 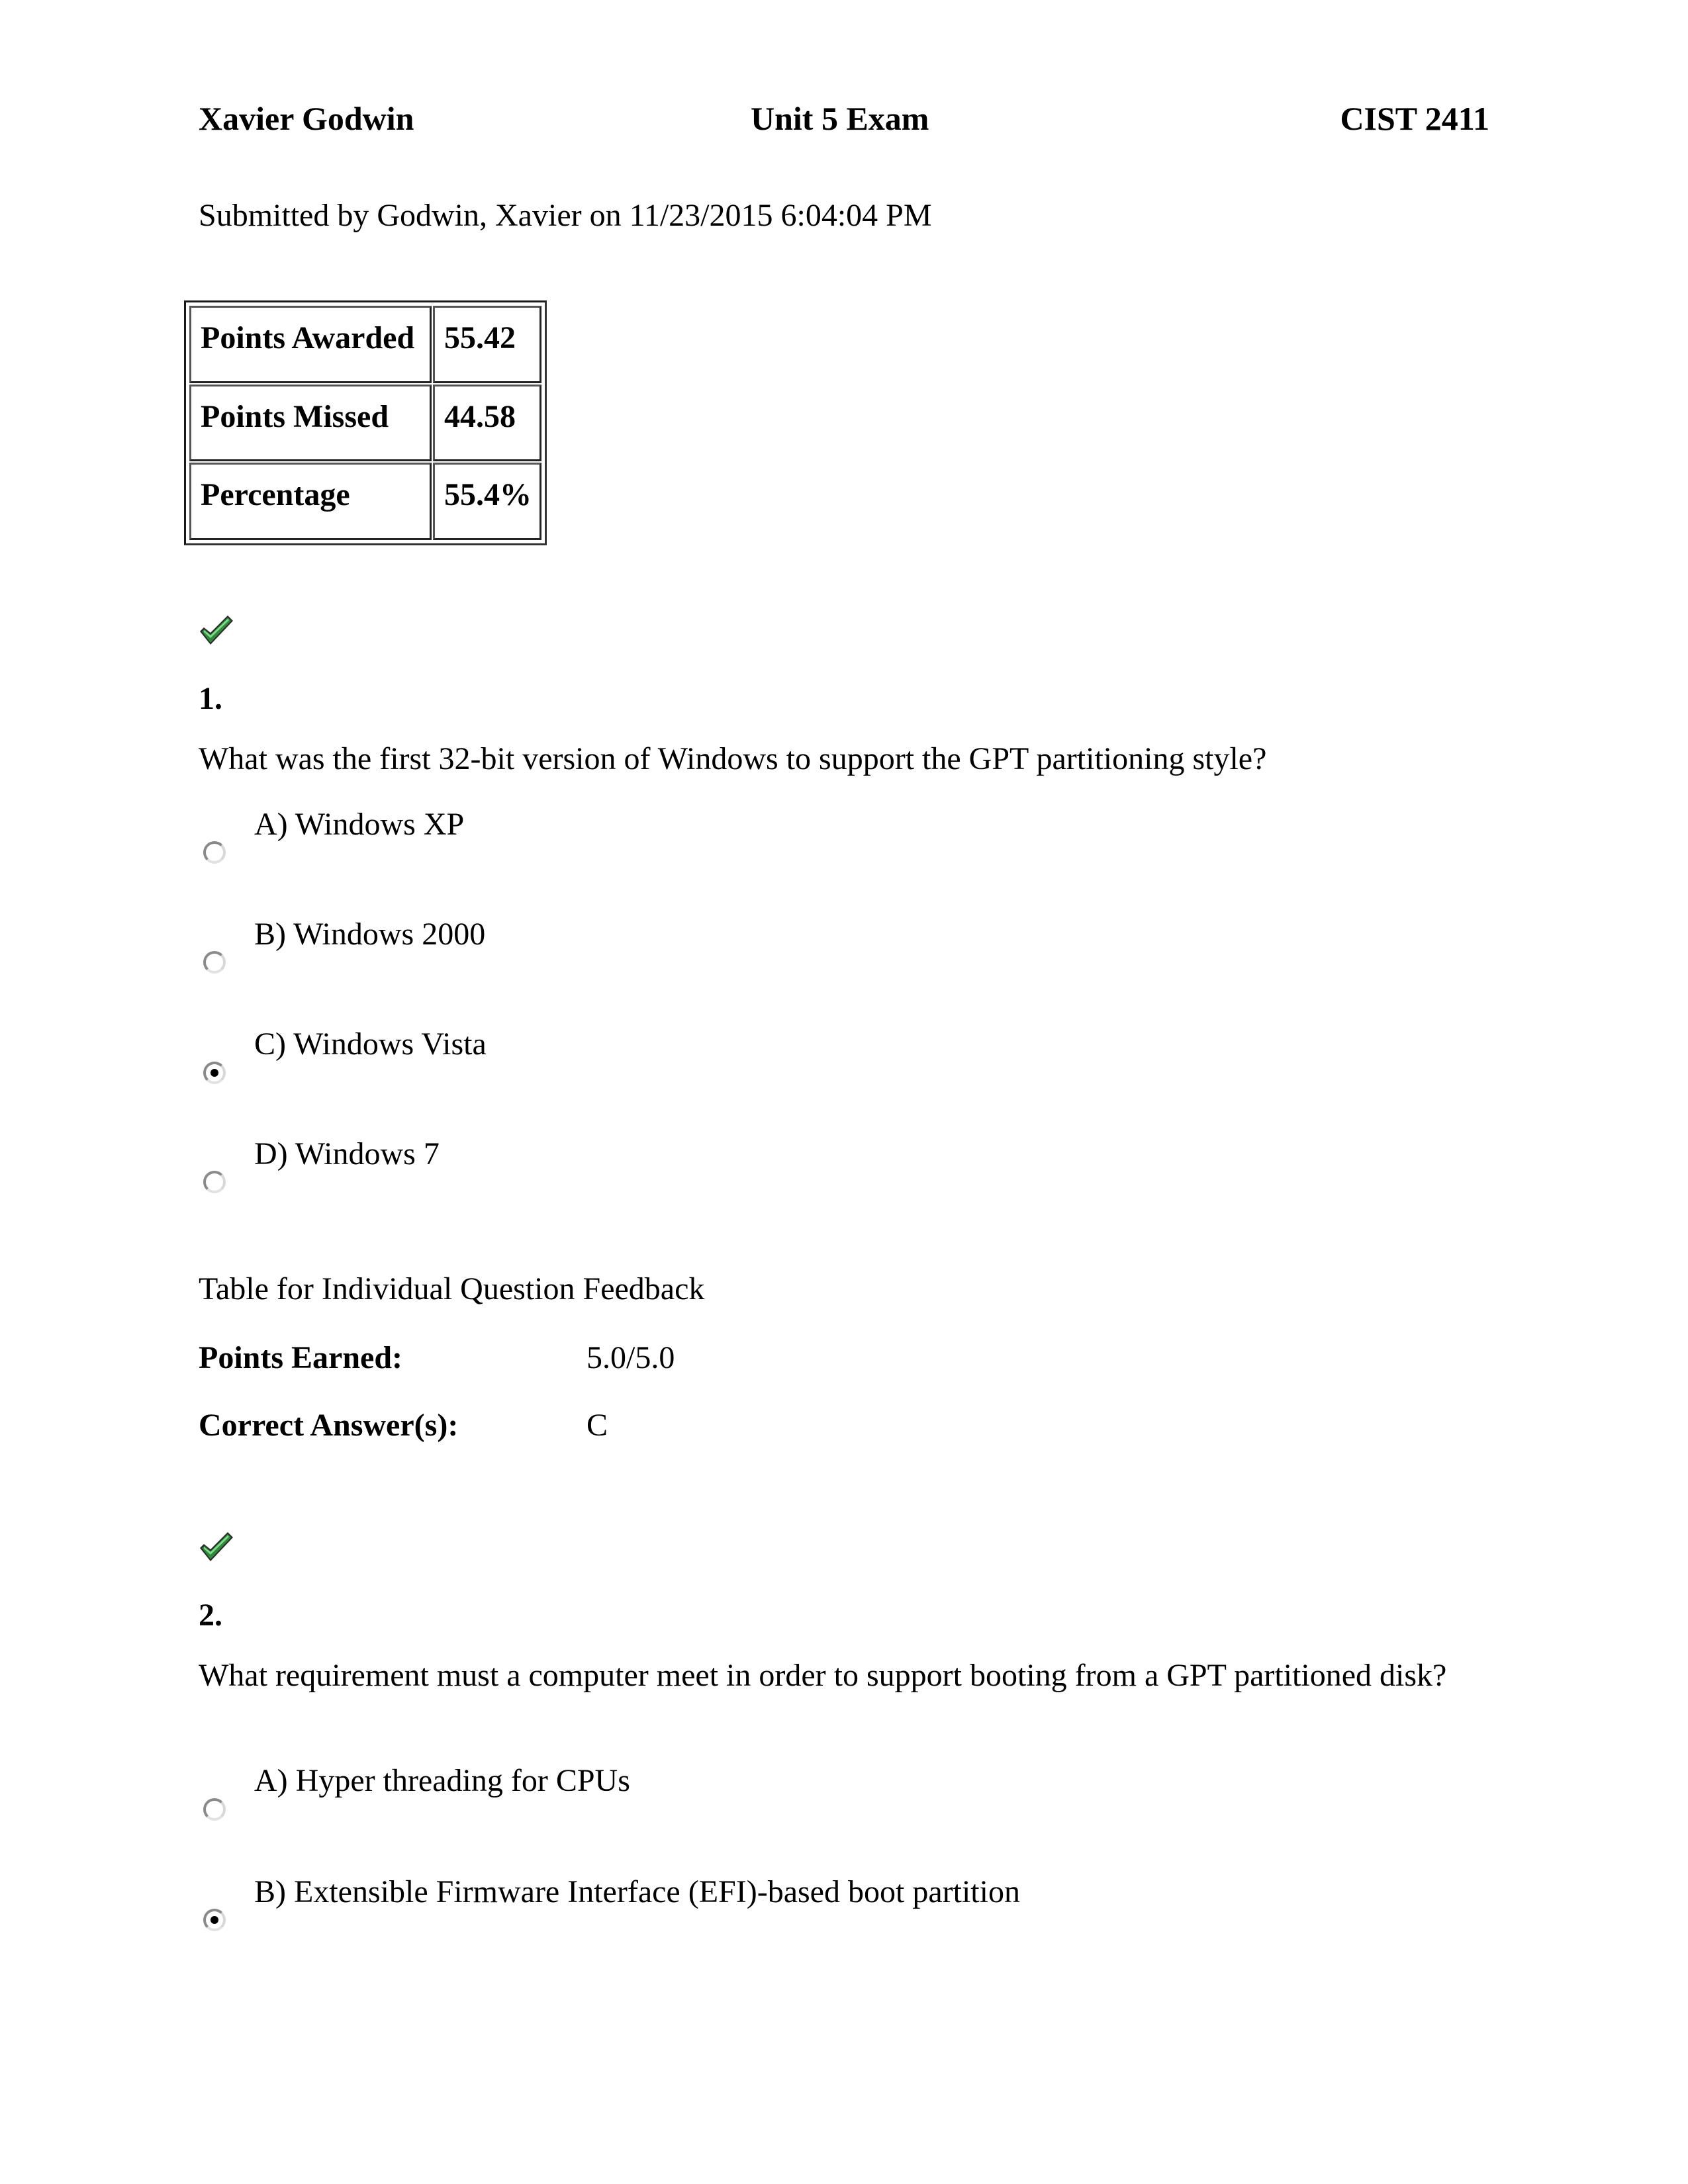 I want to click on option-label: D) Windows 7, so click(x=347, y=1154).